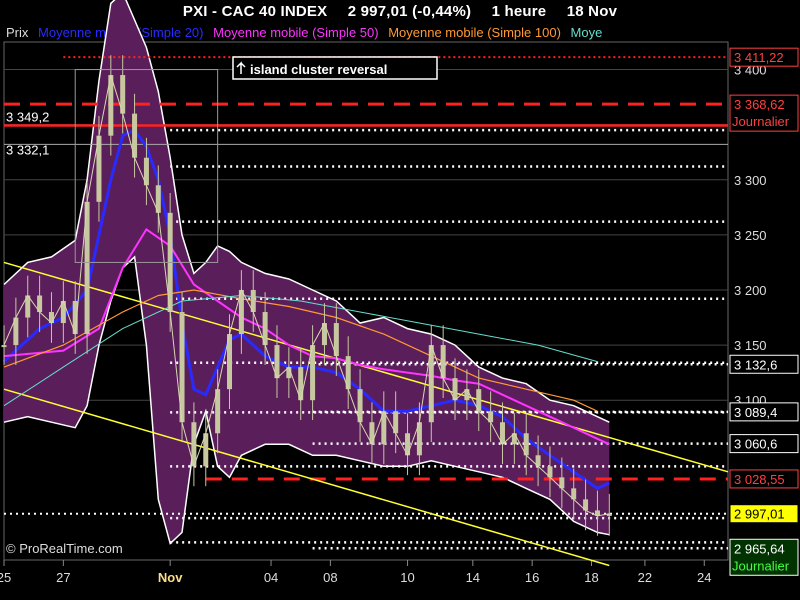 This screenshot has width=800, height=600. What do you see at coordinates (271, 577) in the screenshot?
I see `x-tick-label: 04` at bounding box center [271, 577].